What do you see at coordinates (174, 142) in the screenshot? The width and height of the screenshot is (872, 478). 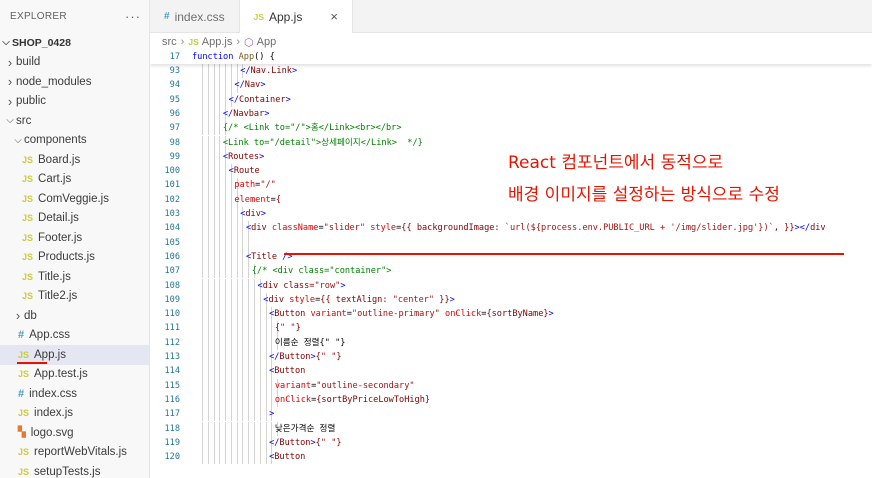 I see `line-number: 98` at bounding box center [174, 142].